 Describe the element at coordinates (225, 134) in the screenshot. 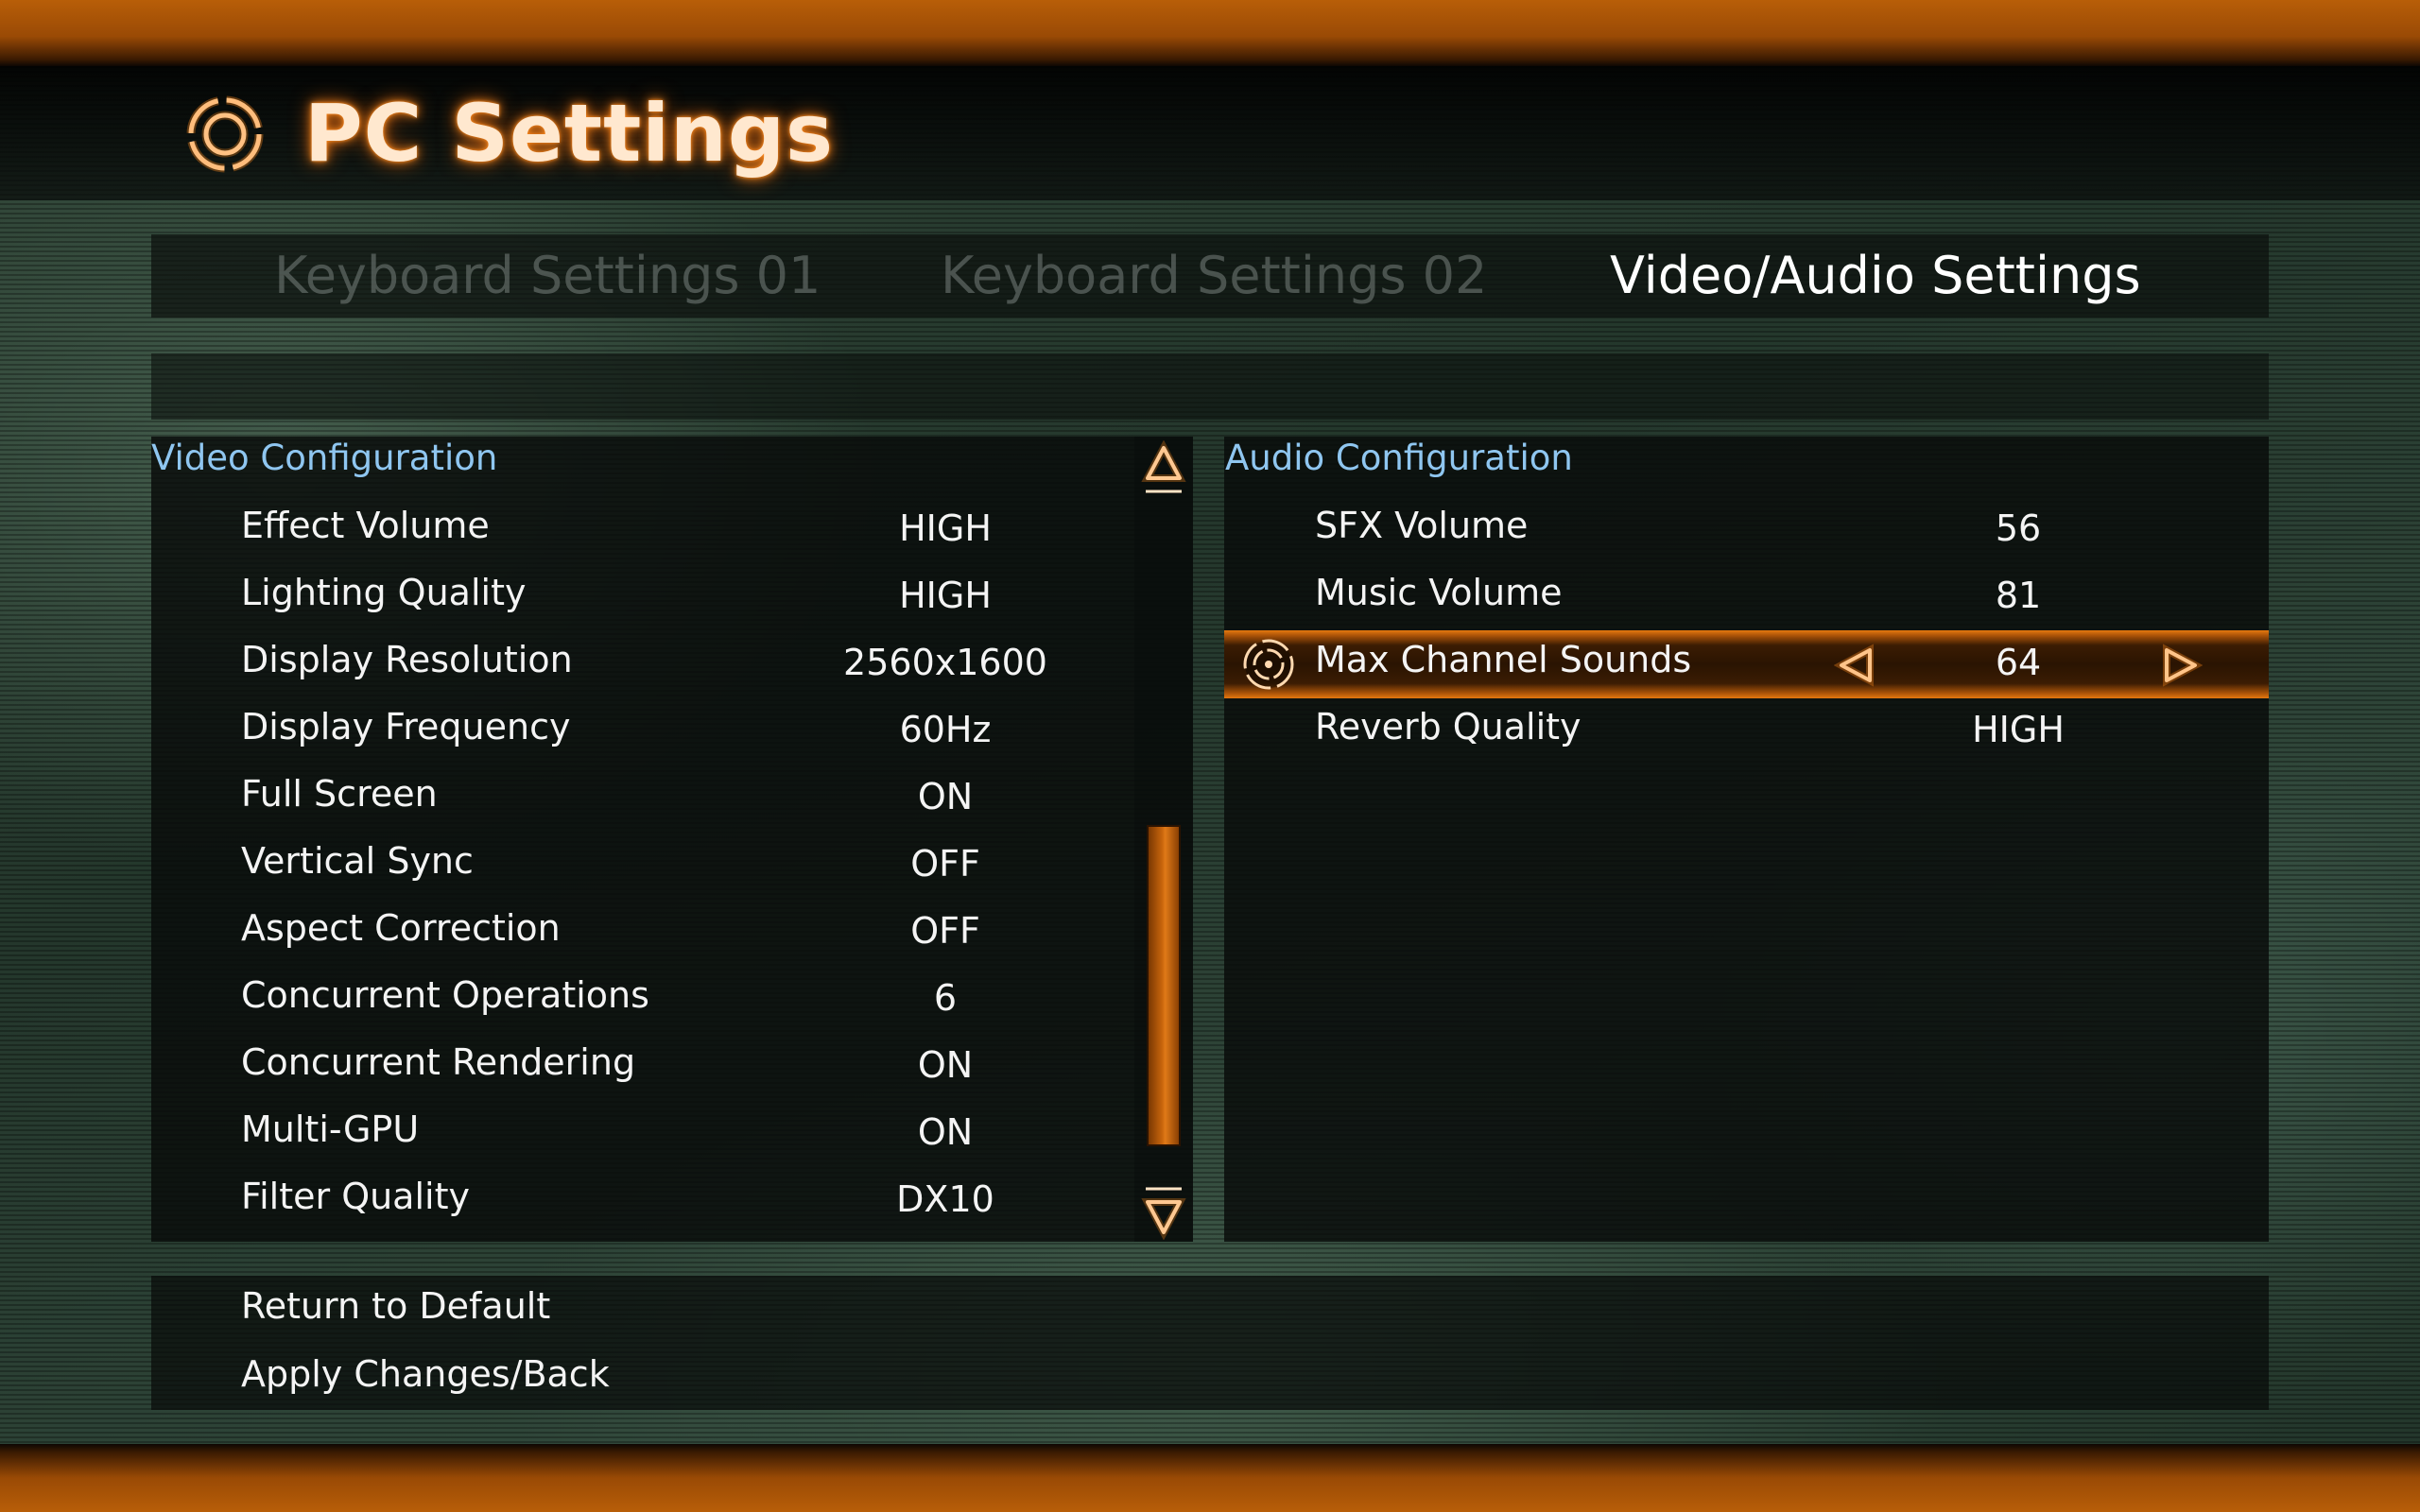

I see `gear-ring-icon` at that location.